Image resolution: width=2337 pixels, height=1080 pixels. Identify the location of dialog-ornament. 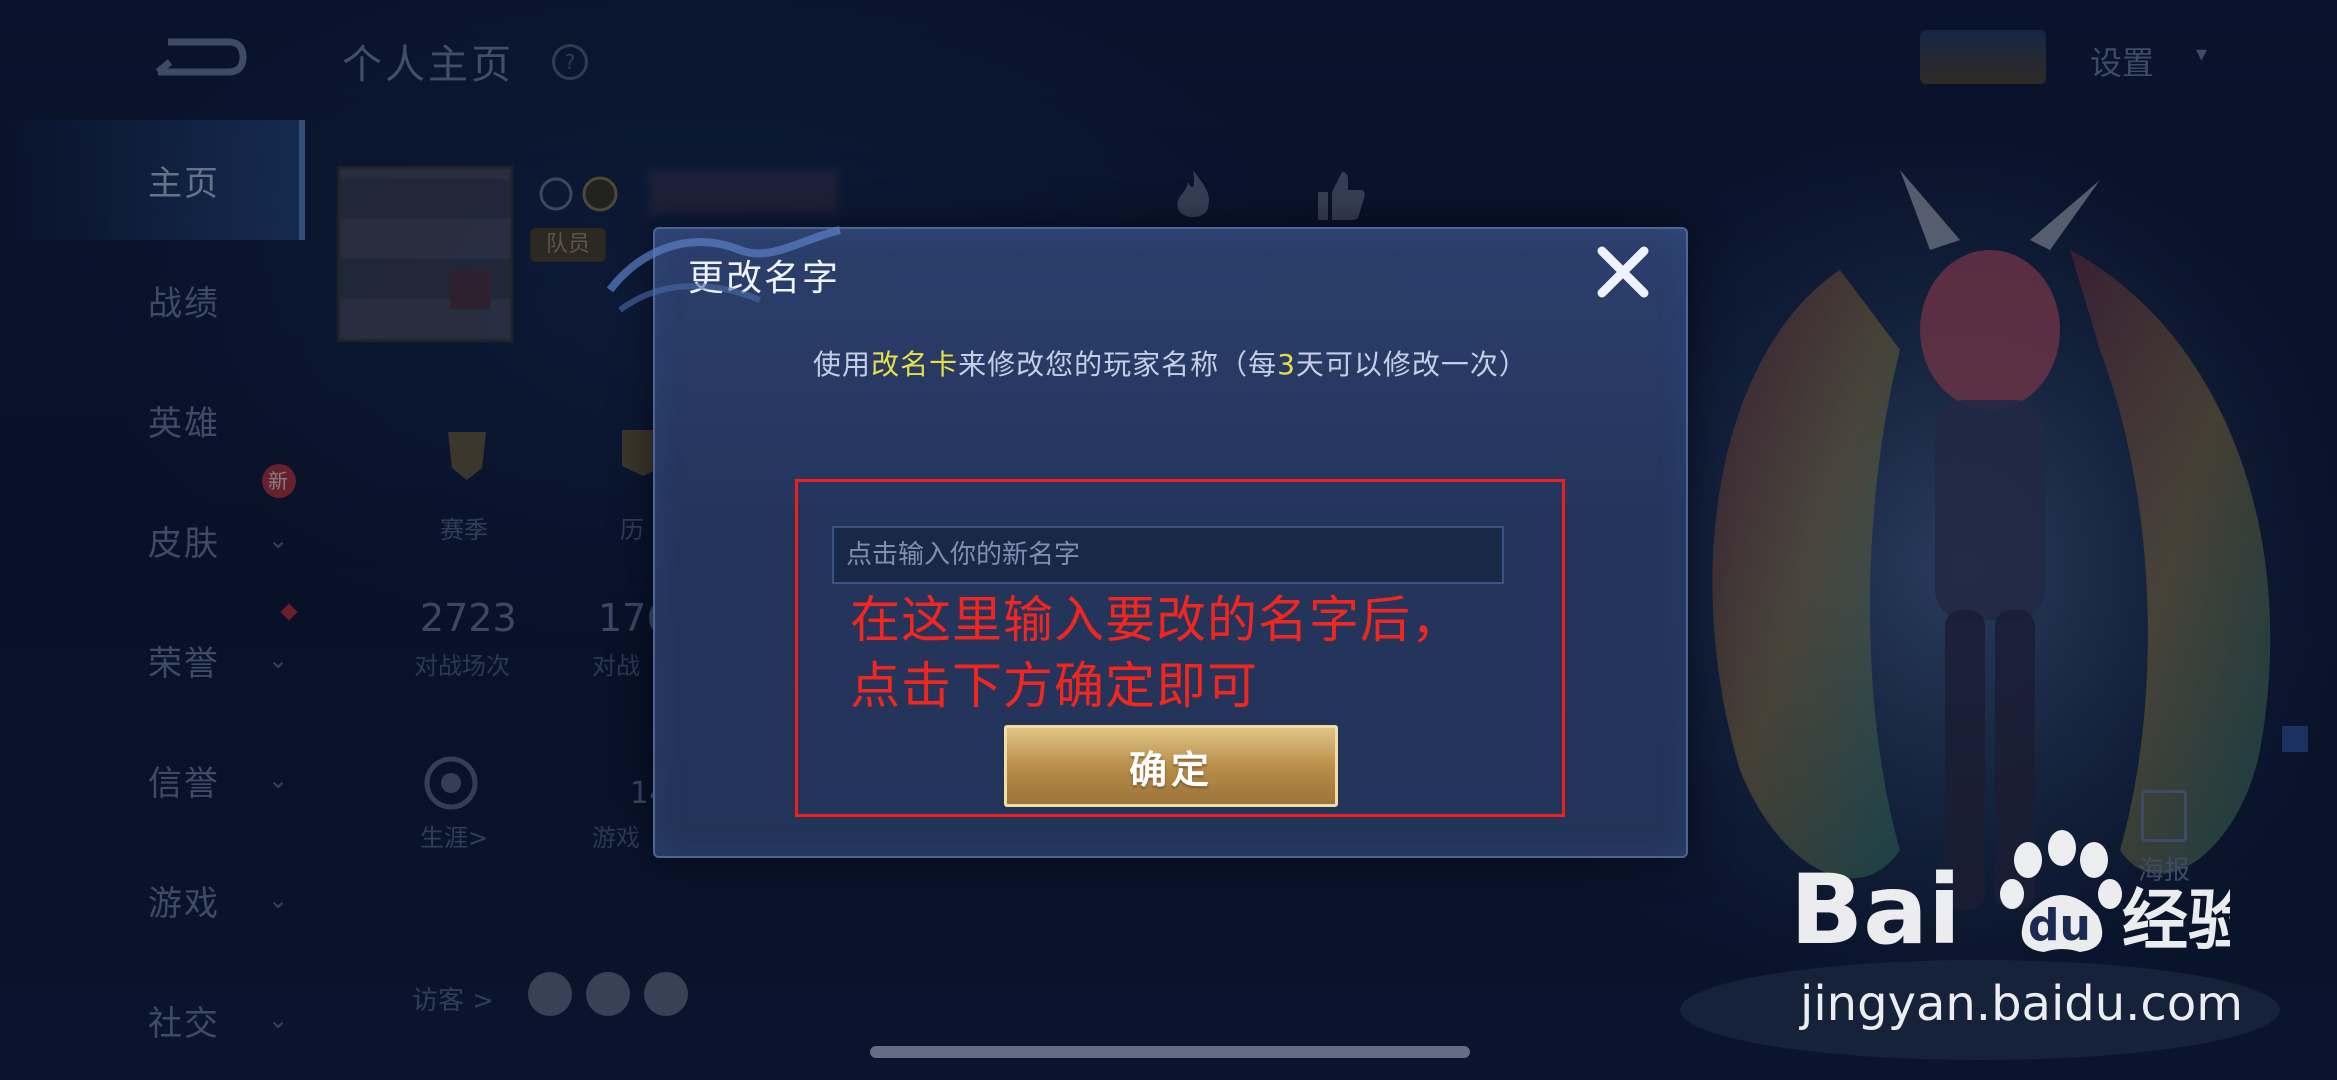
(723, 269).